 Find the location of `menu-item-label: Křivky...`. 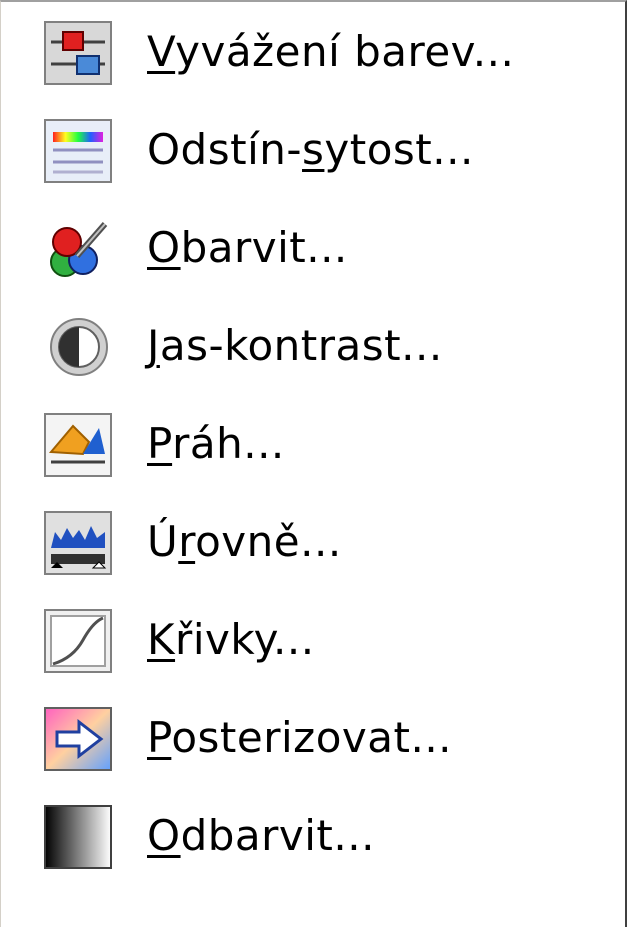

menu-item-label: Křivky... is located at coordinates (231, 639).